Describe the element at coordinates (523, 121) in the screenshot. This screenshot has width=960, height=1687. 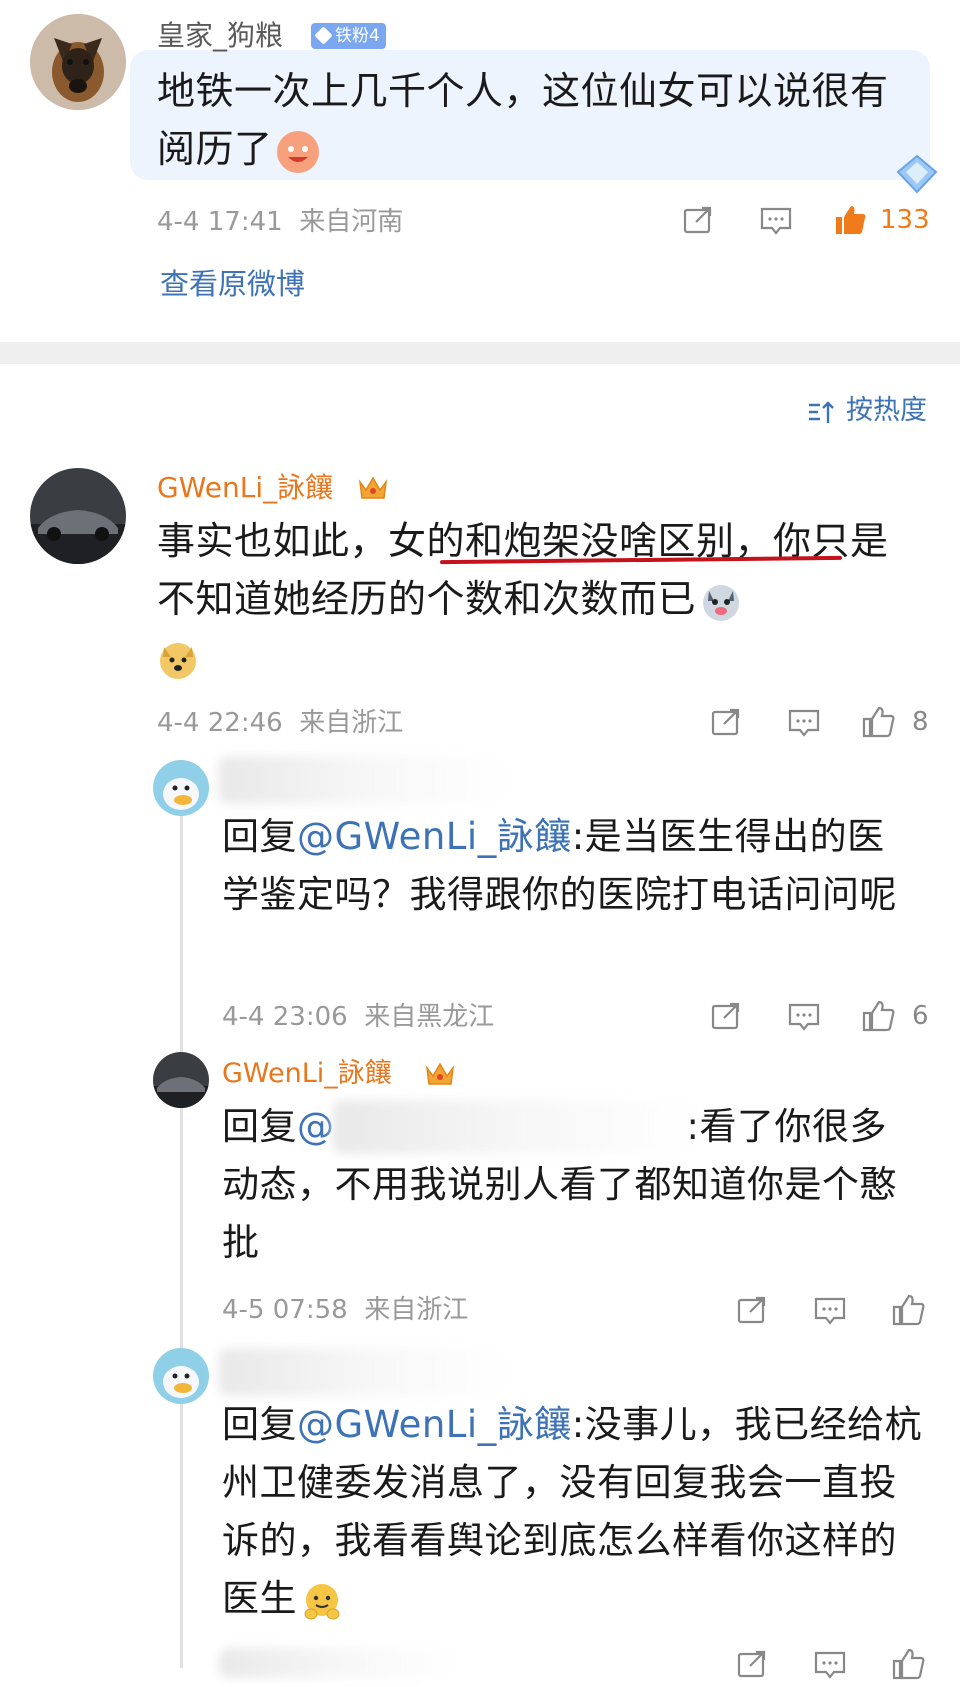
I see `comment-text: 地铁一次上几千个人，这位仙女可以说很有阅历了` at that location.